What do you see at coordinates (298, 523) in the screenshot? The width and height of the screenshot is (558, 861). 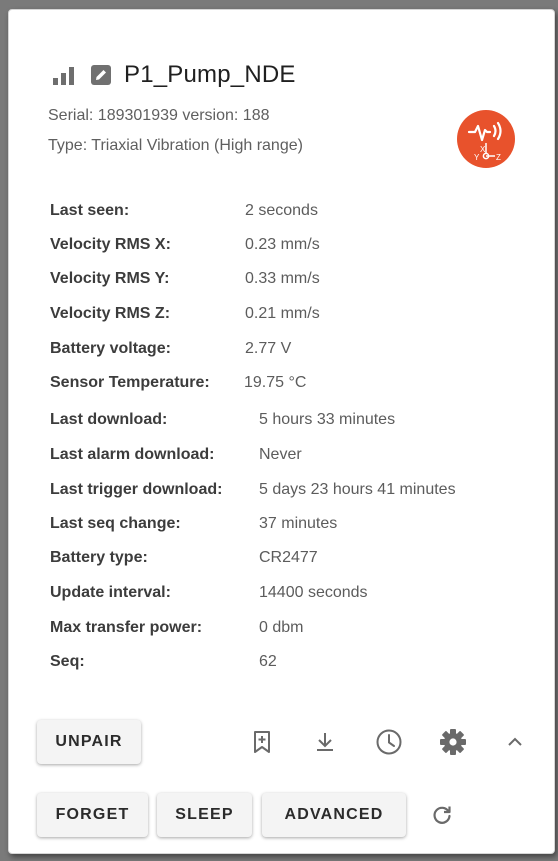 I see `info-value: 37 minutes` at bounding box center [298, 523].